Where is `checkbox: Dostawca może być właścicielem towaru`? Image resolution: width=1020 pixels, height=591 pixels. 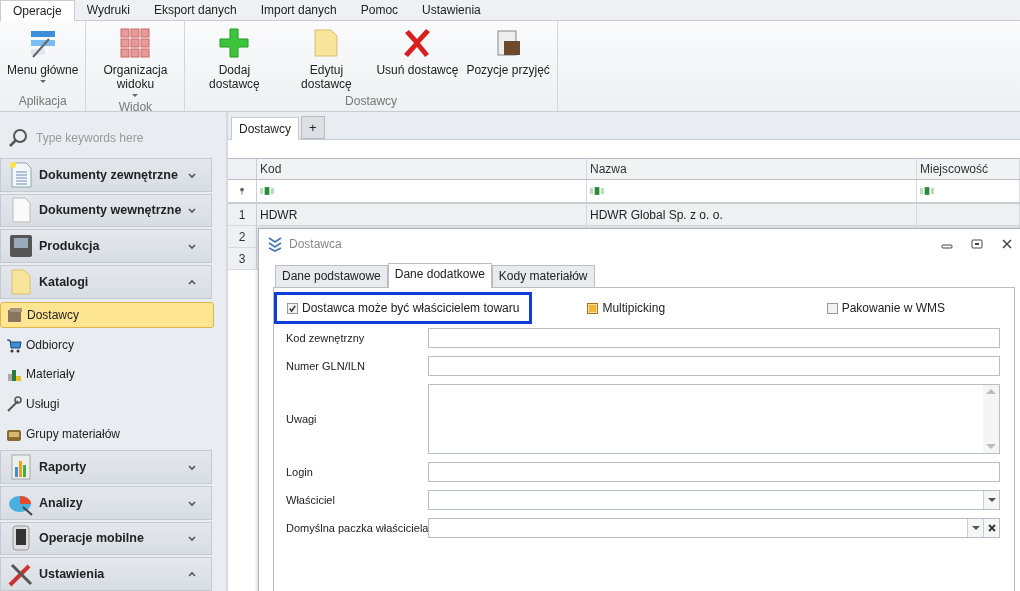 checkbox: Dostawca może być właścicielem towaru is located at coordinates (403, 308).